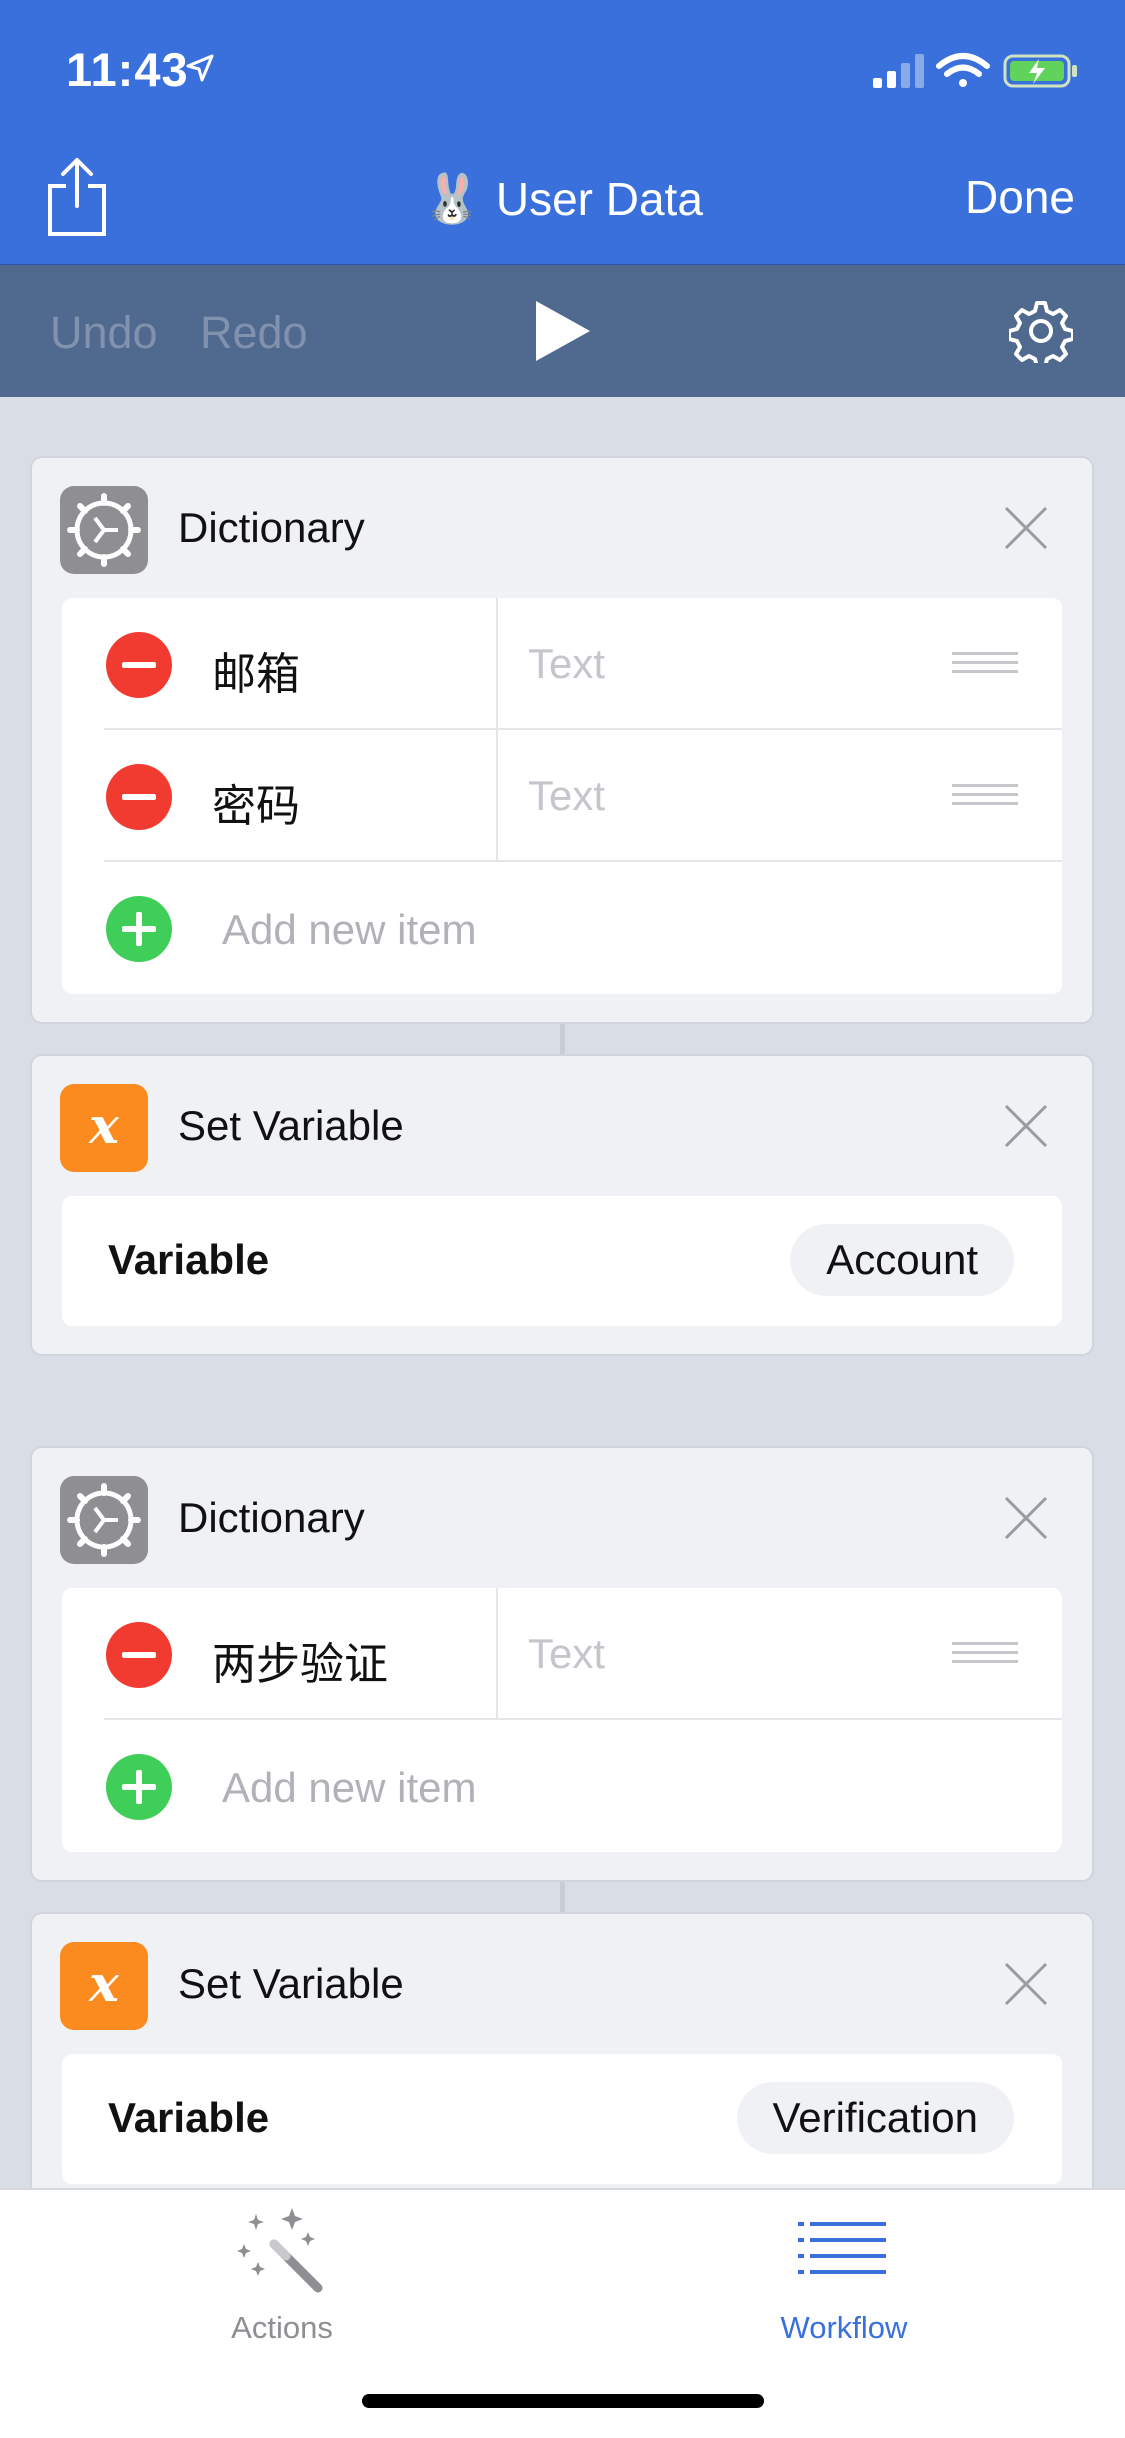 This screenshot has height=2438, width=1125. What do you see at coordinates (844, 2327) in the screenshot?
I see `tab-workflow-label: Workflow` at bounding box center [844, 2327].